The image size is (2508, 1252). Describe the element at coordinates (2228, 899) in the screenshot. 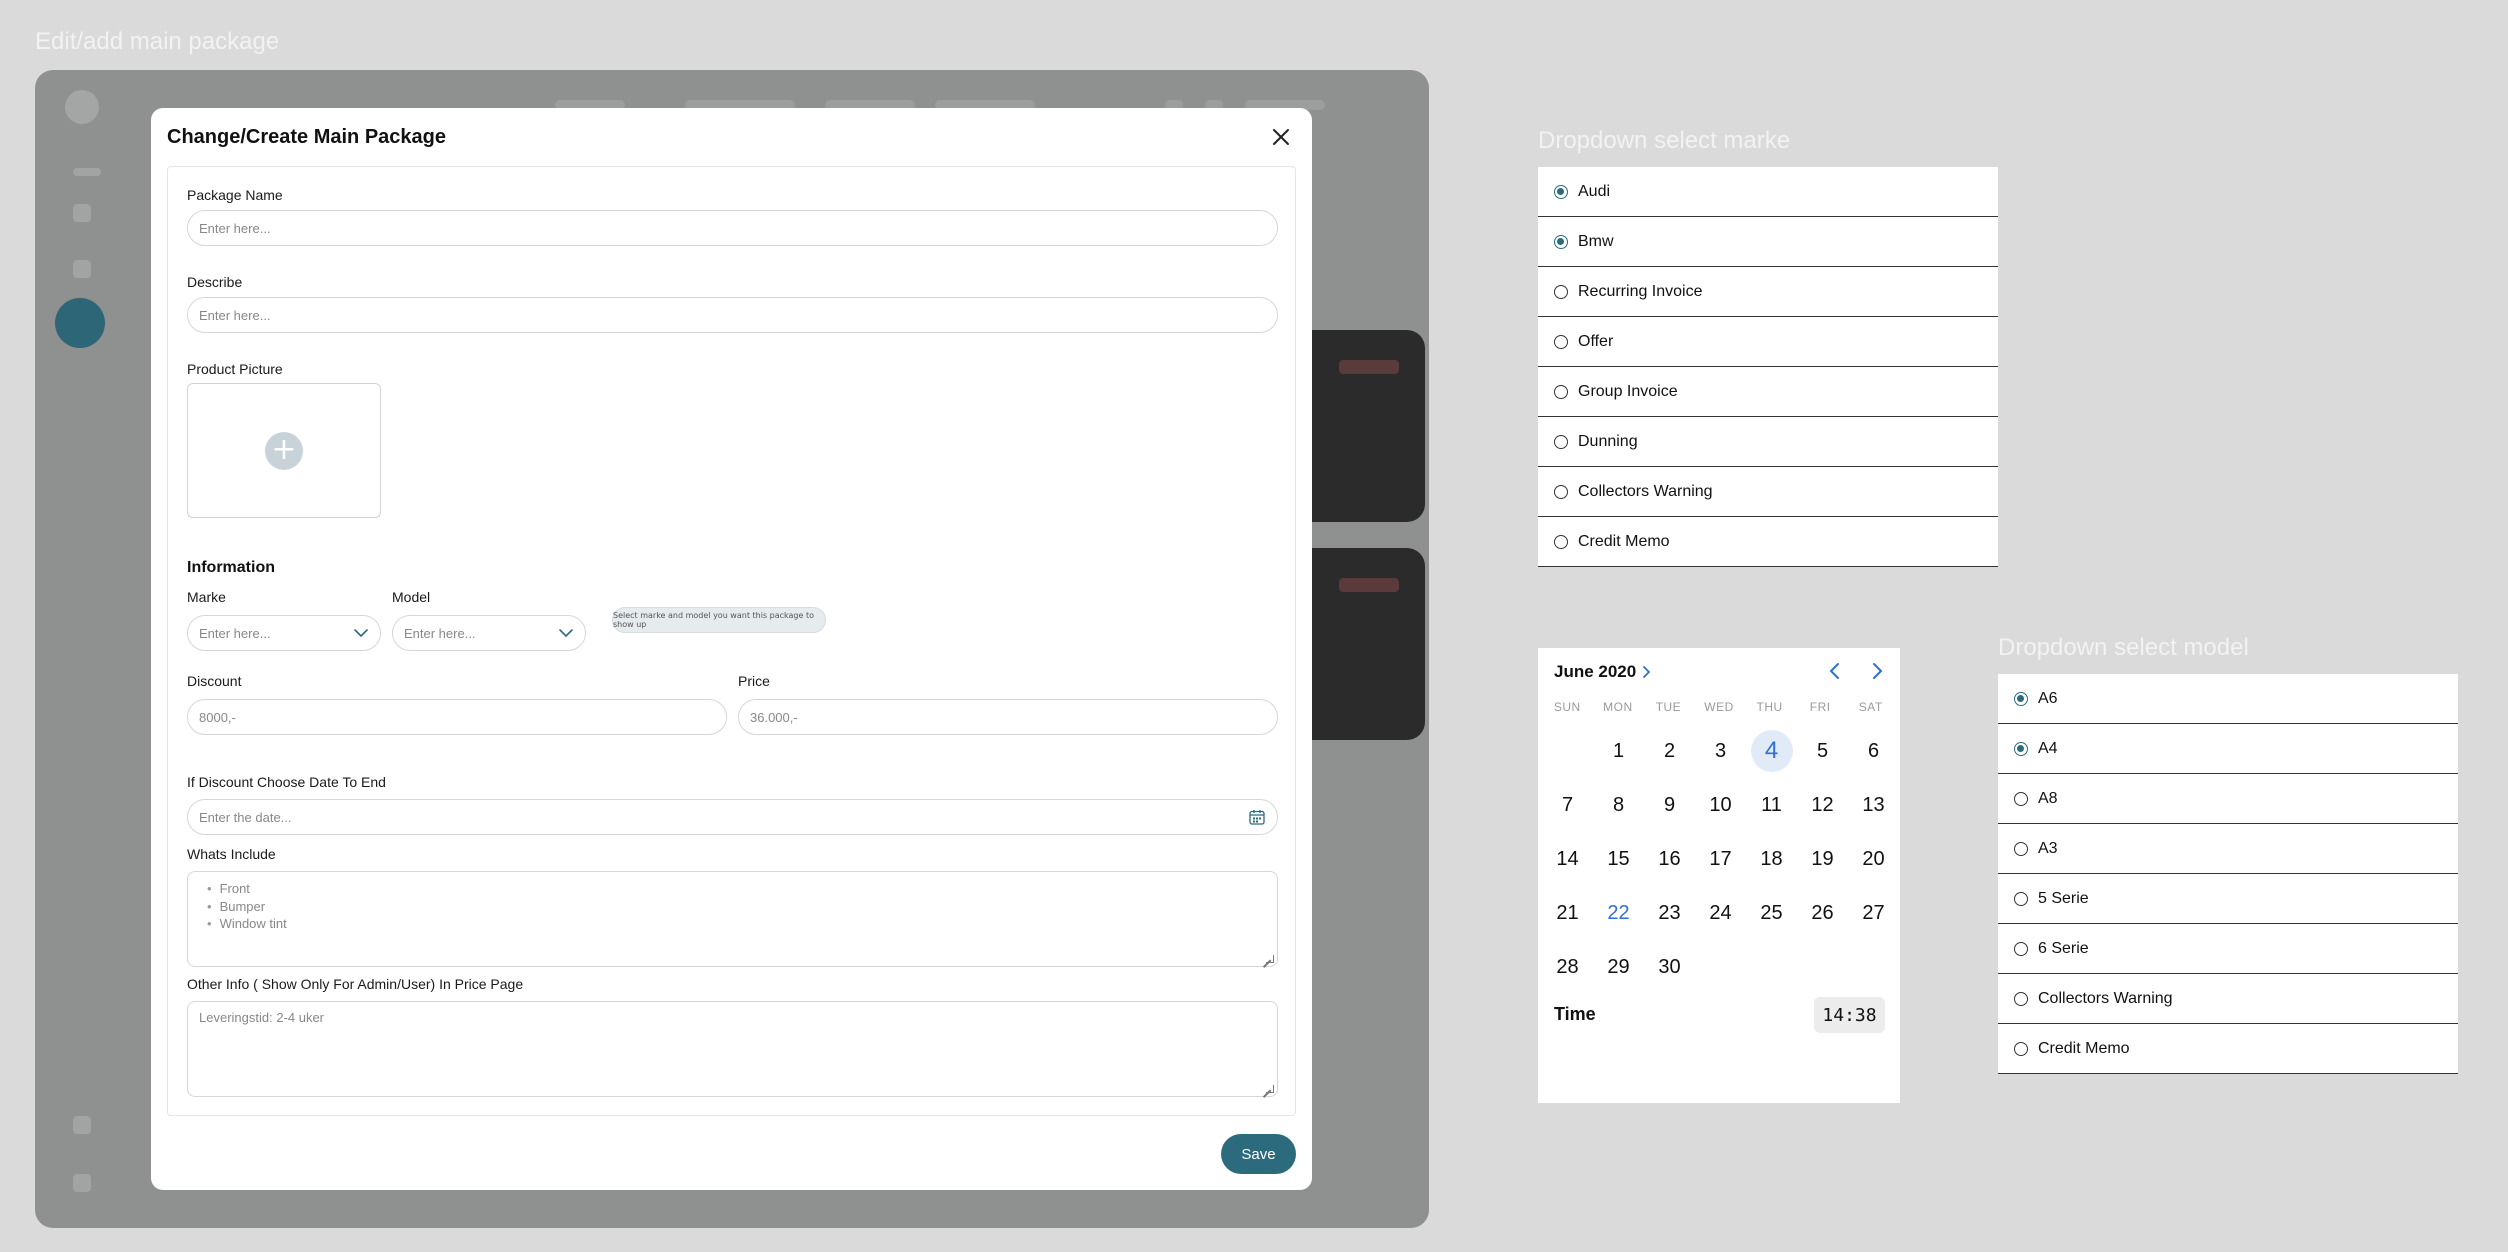

I see `model-option: 5 Serie` at that location.